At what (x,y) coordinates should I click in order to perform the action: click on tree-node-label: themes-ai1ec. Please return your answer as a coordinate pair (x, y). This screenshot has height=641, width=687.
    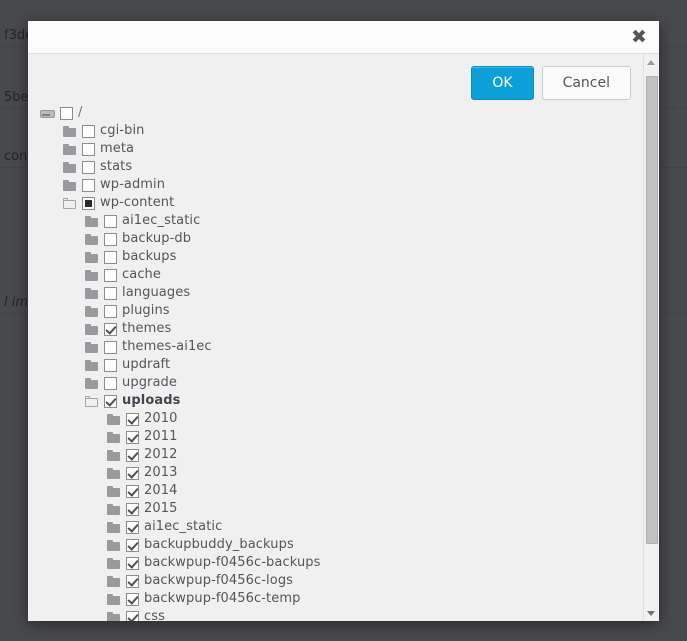
    Looking at the image, I should click on (167, 346).